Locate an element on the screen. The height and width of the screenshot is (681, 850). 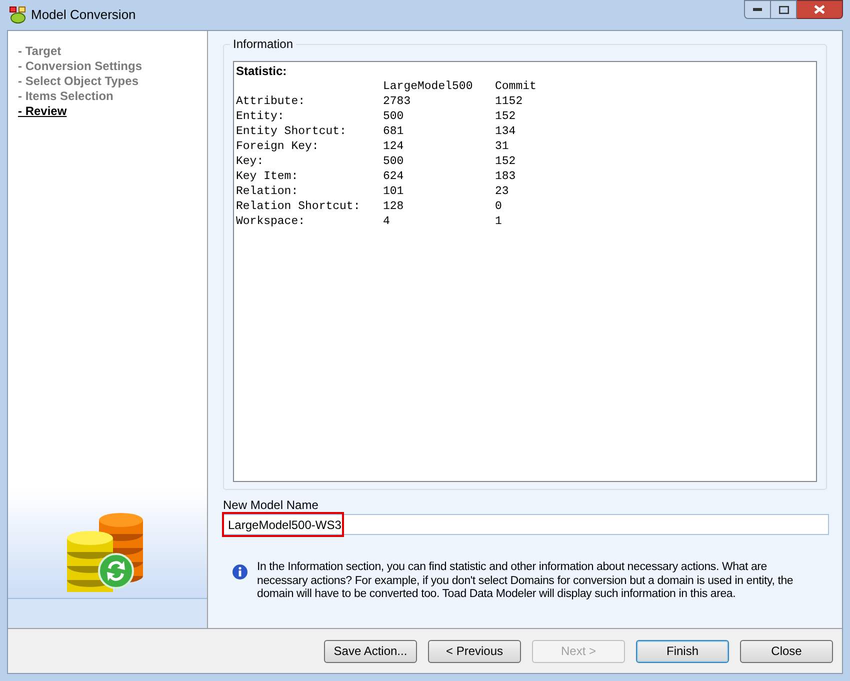
table-cell-text: 1152 is located at coordinates (509, 101).